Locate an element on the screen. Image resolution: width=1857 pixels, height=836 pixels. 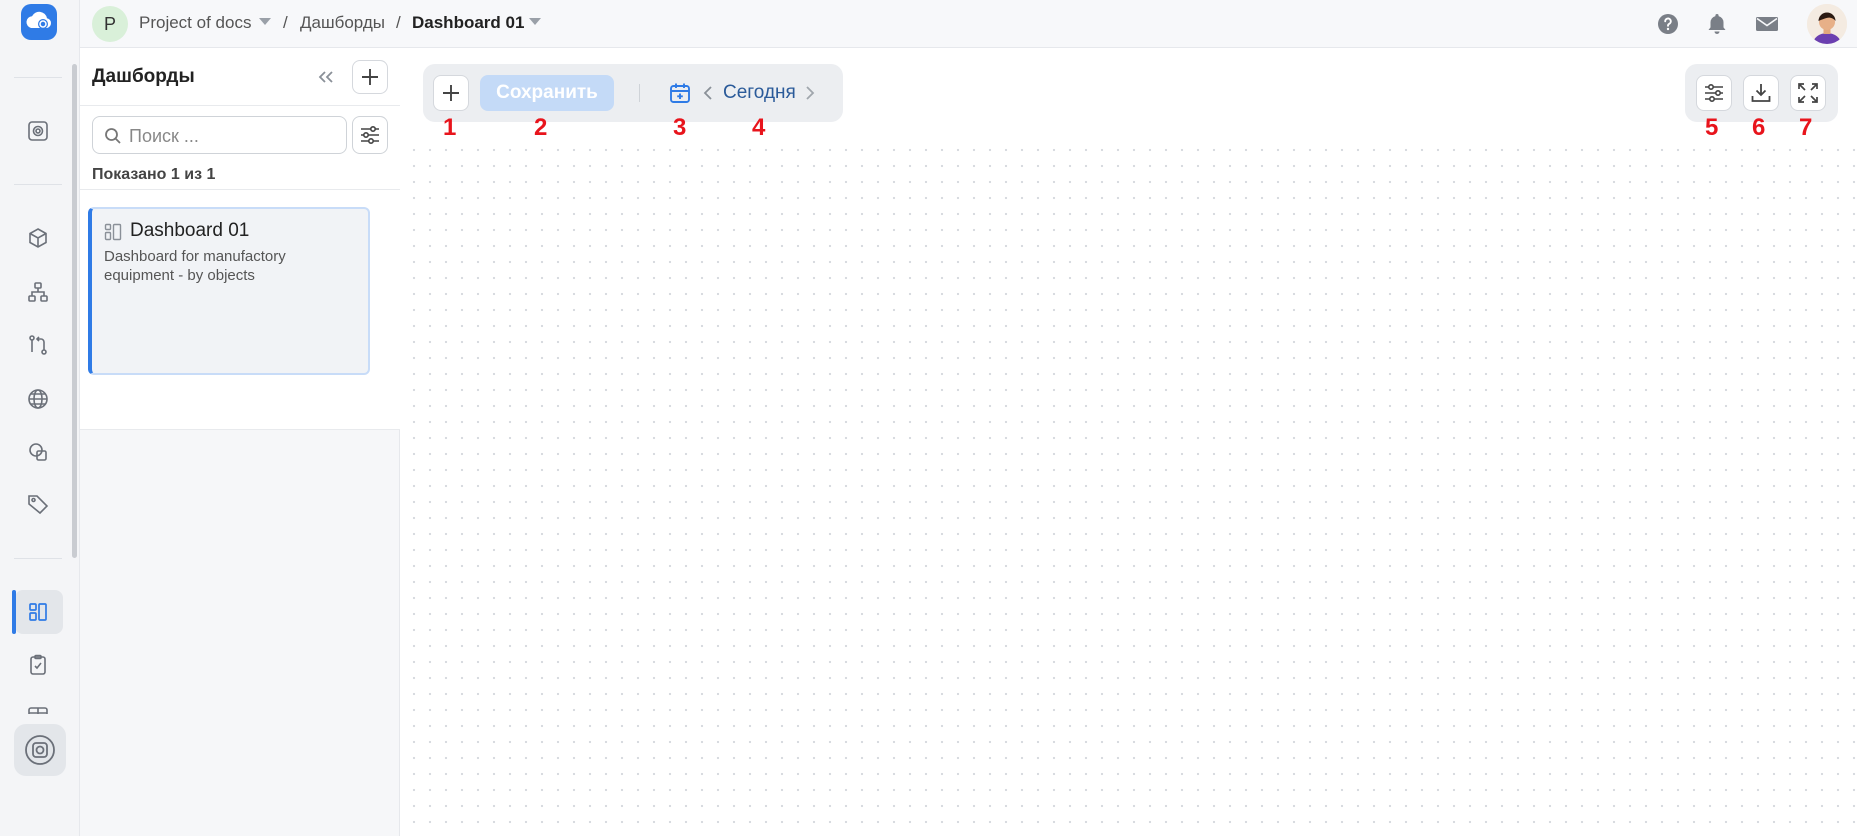
settings-button is located at coordinates (1714, 93).